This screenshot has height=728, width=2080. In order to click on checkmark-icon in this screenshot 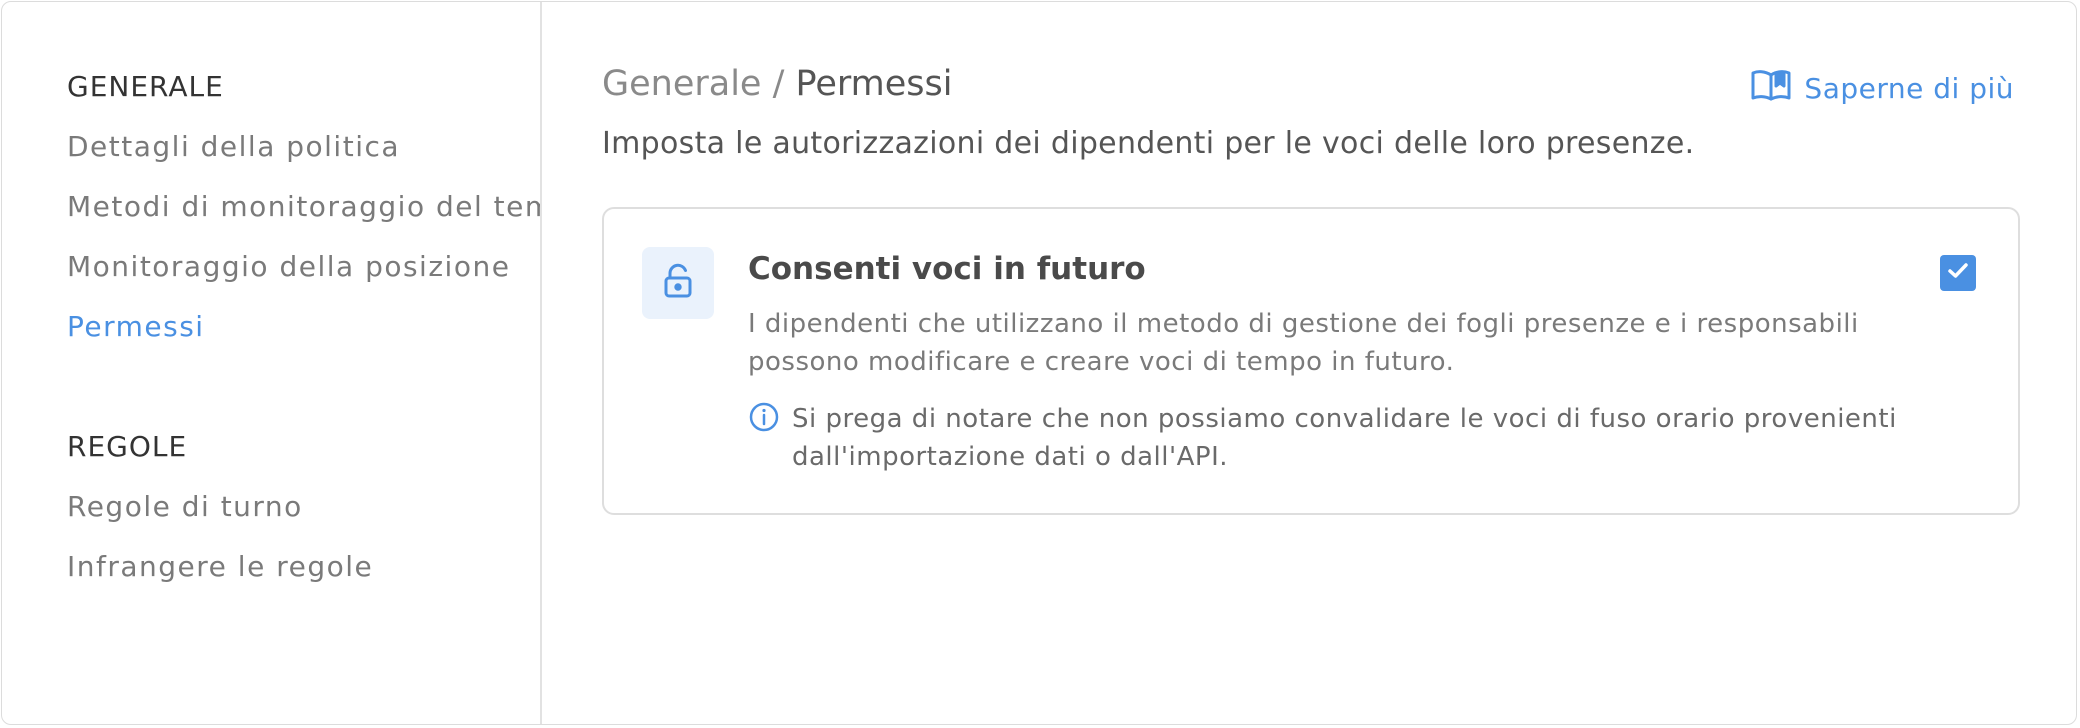, I will do `click(1958, 273)`.